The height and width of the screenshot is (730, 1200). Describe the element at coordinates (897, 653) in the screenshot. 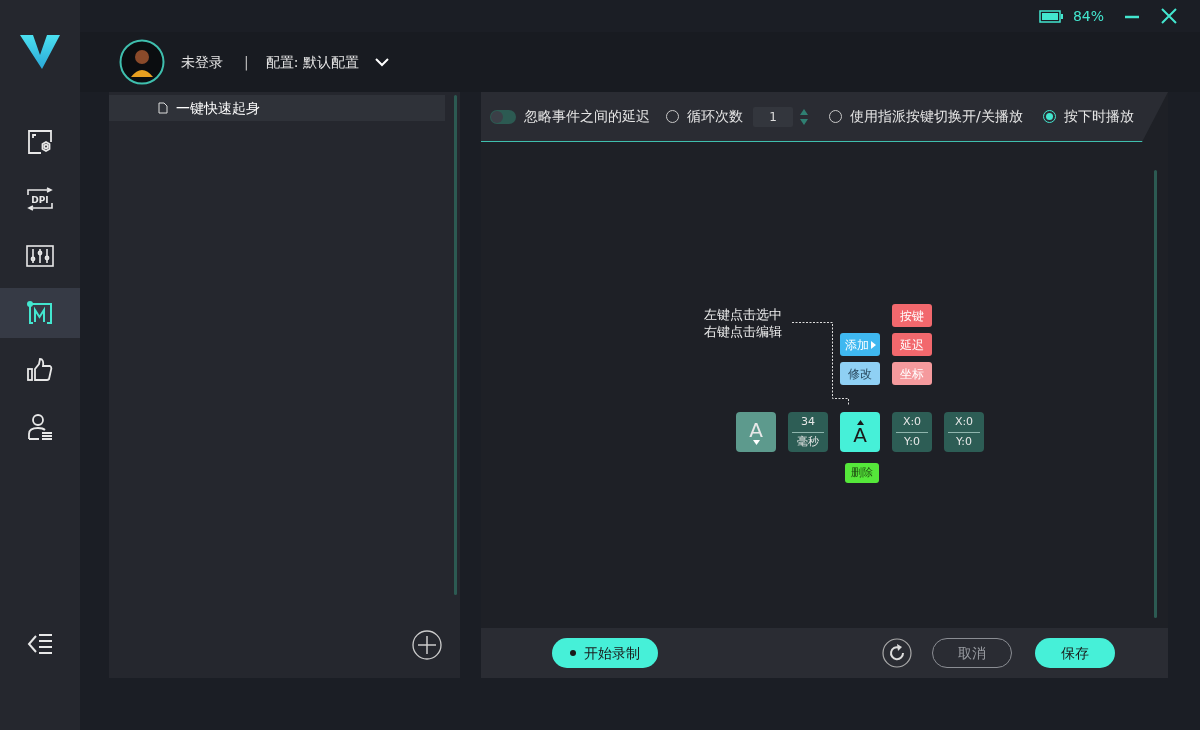

I see `reset-icon` at that location.